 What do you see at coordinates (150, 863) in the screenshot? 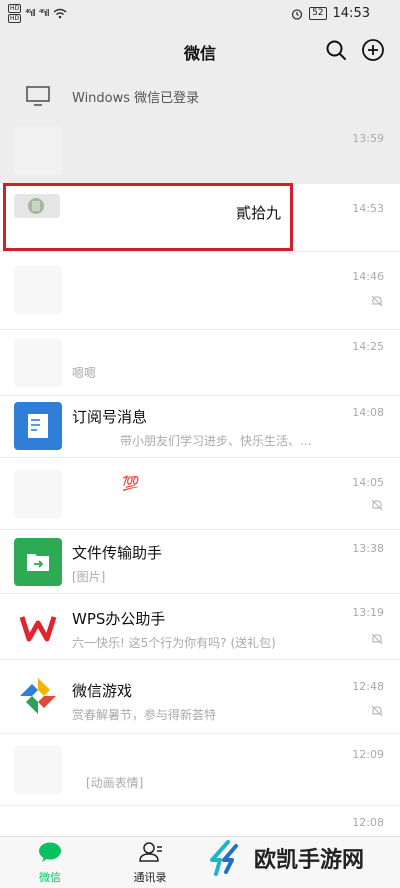
I see `tab-contacts: 通讯录` at bounding box center [150, 863].